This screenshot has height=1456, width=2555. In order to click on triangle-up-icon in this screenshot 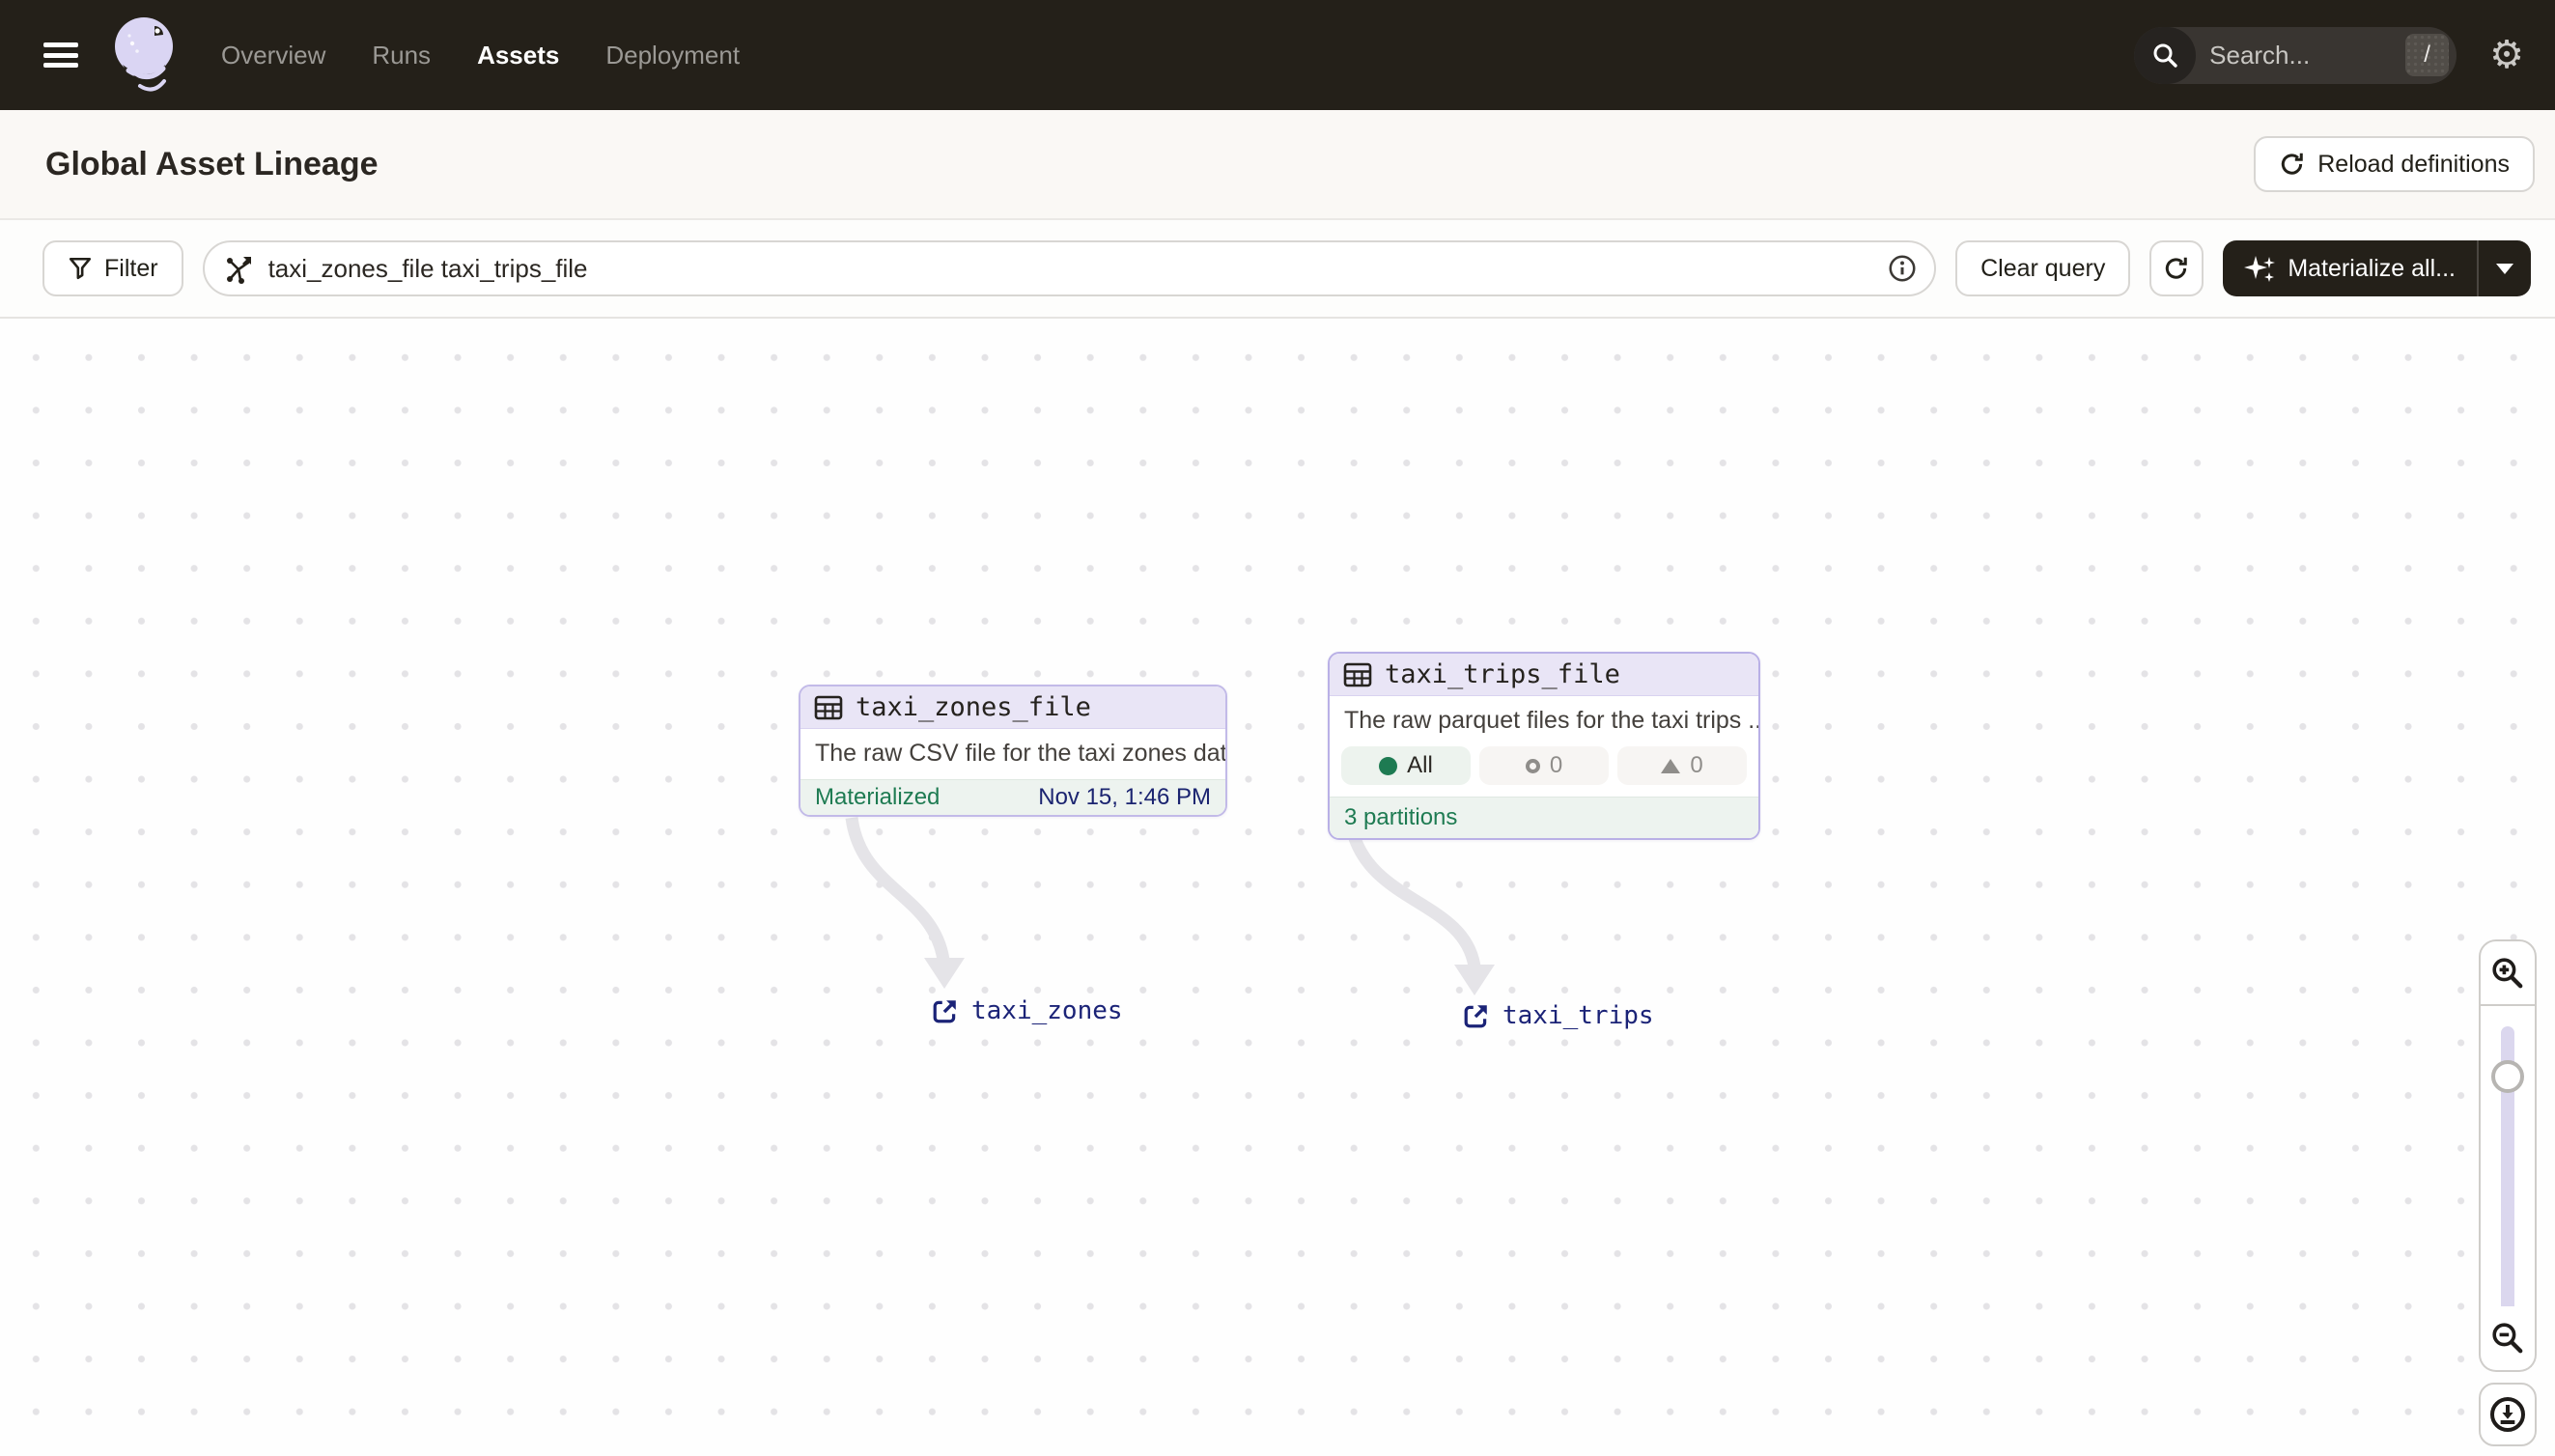, I will do `click(1671, 766)`.